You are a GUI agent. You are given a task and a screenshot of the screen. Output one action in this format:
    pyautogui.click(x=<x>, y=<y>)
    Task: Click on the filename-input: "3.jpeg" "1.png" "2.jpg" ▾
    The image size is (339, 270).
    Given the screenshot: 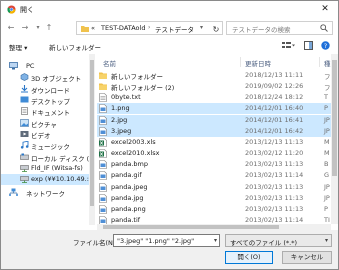 What is the action you would take?
    pyautogui.click(x=166, y=240)
    